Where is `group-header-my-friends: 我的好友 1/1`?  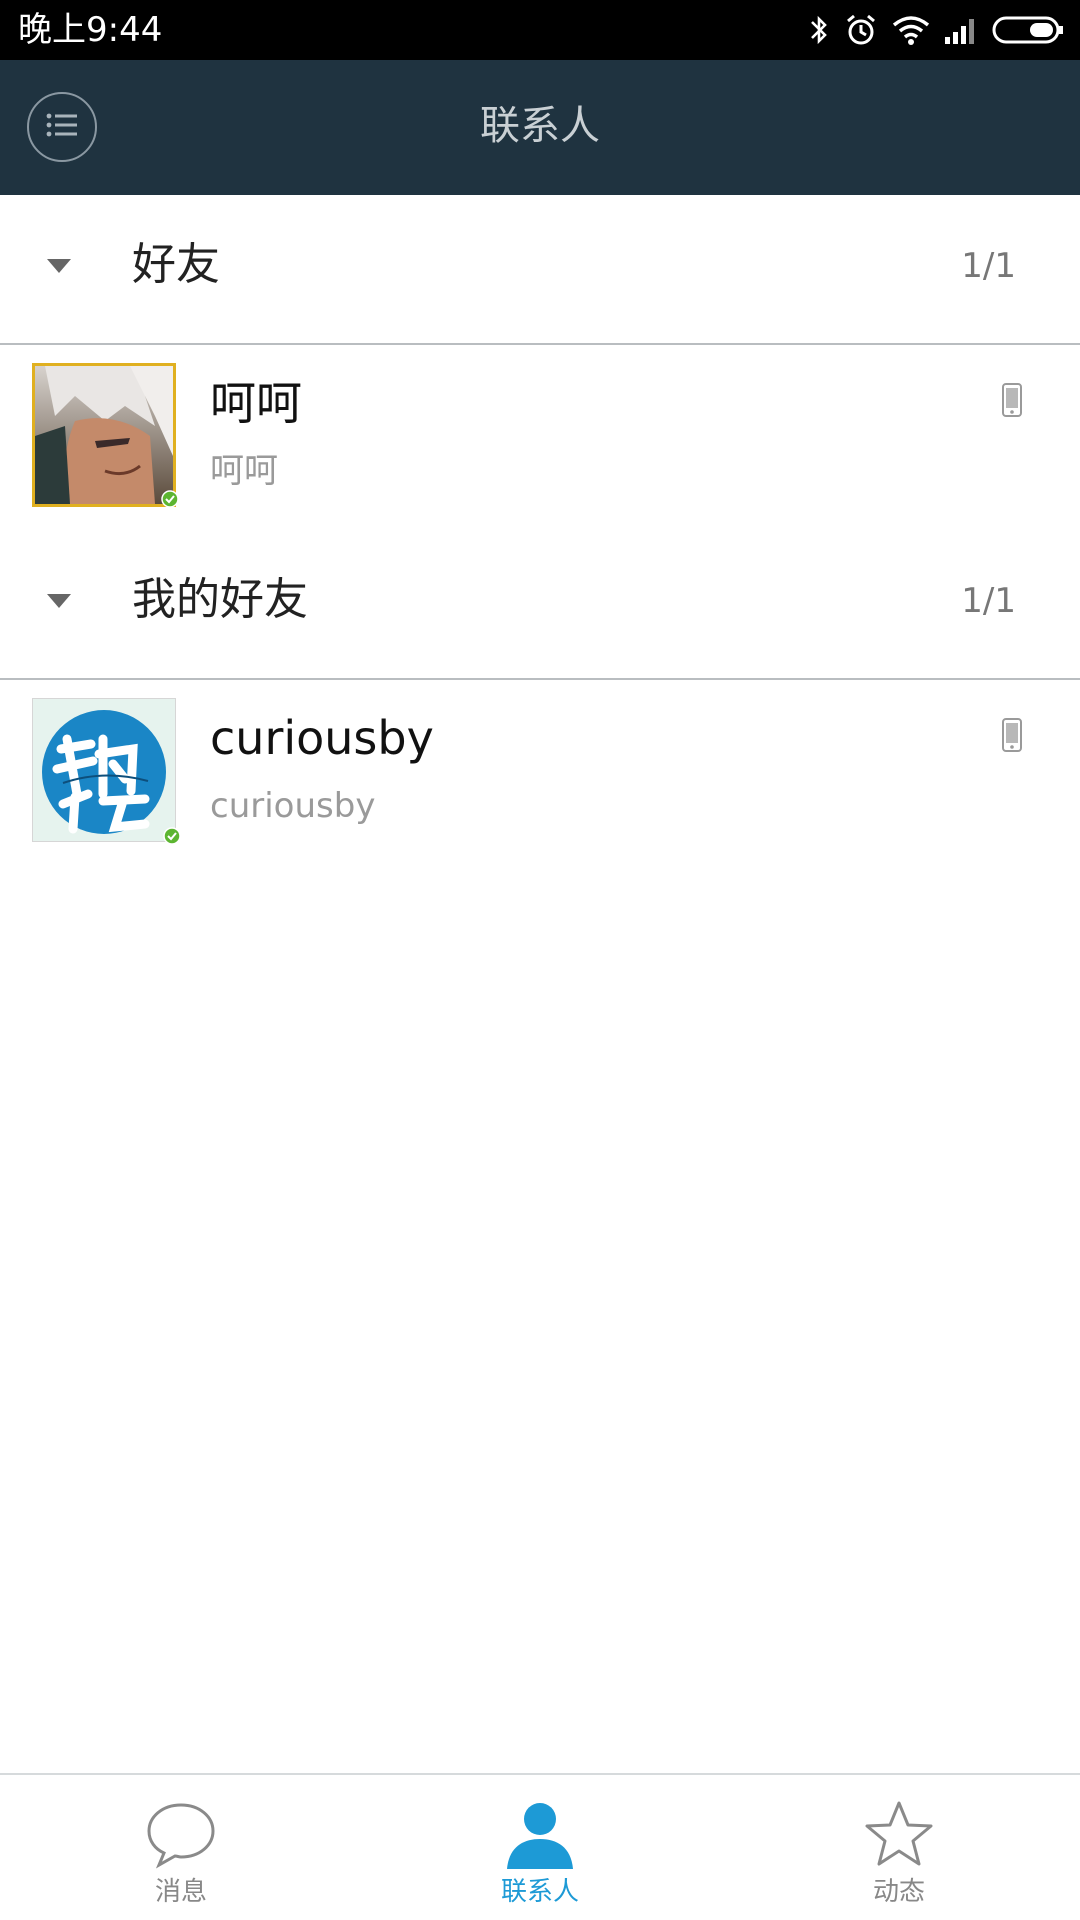 group-header-my-friends: 我的好友 1/1 is located at coordinates (540, 600).